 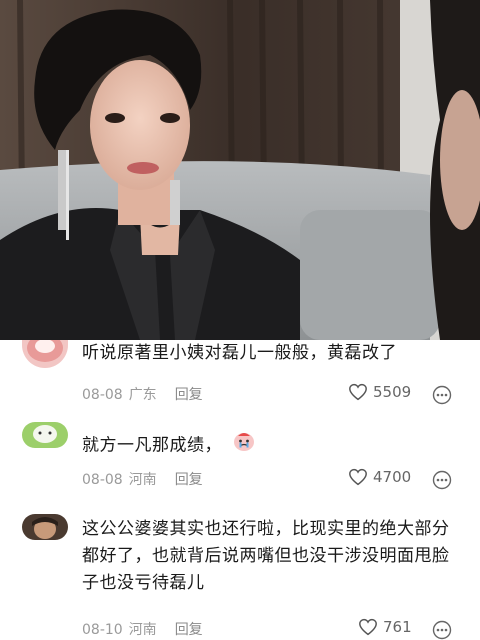 What do you see at coordinates (397, 627) in the screenshot?
I see `like-count: 761` at bounding box center [397, 627].